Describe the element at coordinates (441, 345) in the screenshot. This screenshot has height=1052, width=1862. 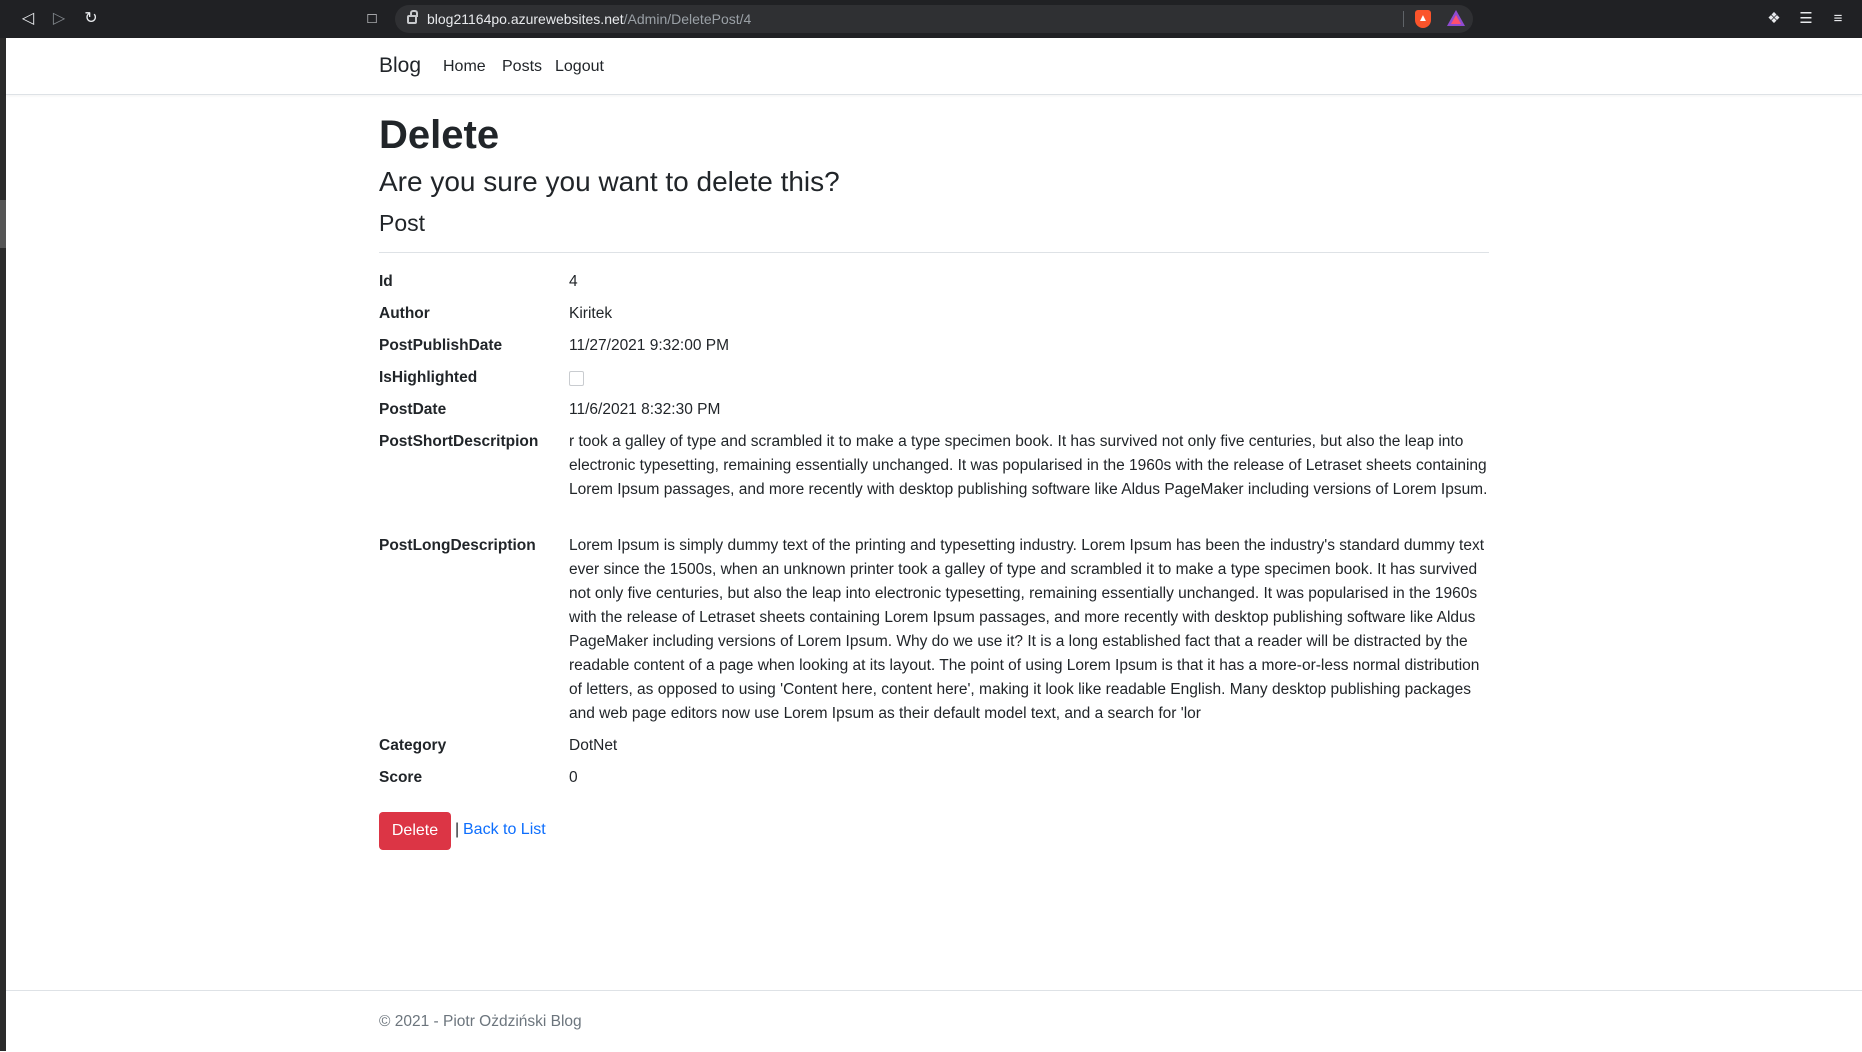
I see `detail-label: PostPublishDate` at that location.